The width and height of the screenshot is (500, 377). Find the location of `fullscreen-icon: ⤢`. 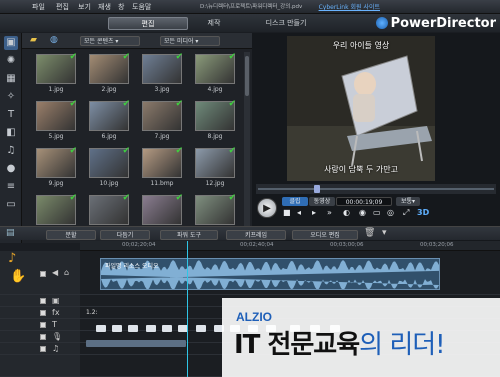

fullscreen-icon: ⤢ is located at coordinates (406, 213).